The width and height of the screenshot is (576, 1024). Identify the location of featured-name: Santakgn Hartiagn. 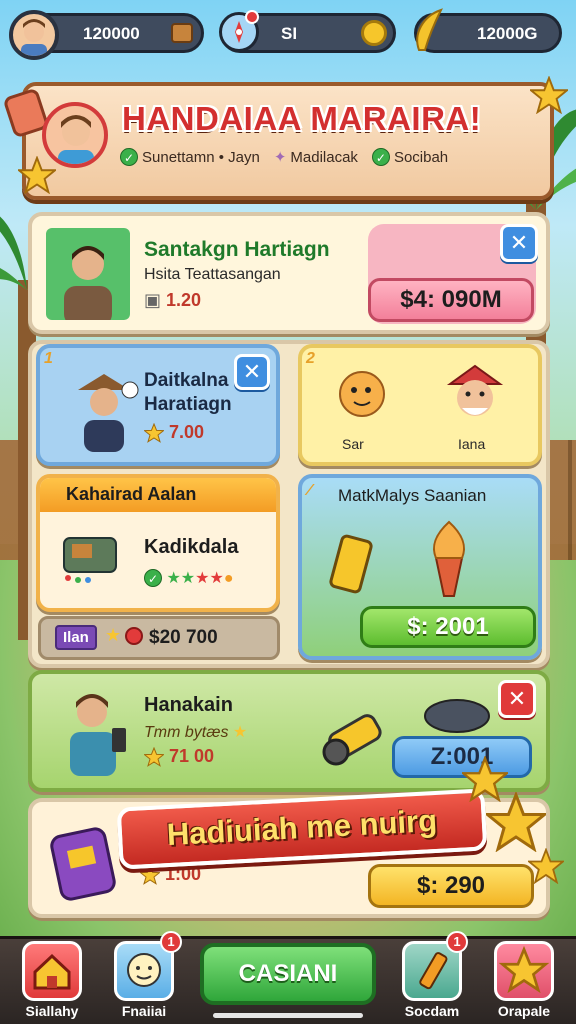
(237, 249).